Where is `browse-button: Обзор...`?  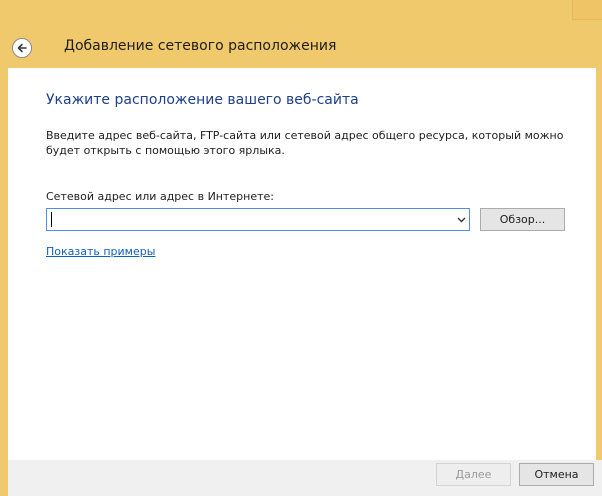 browse-button: Обзор... is located at coordinates (522, 219).